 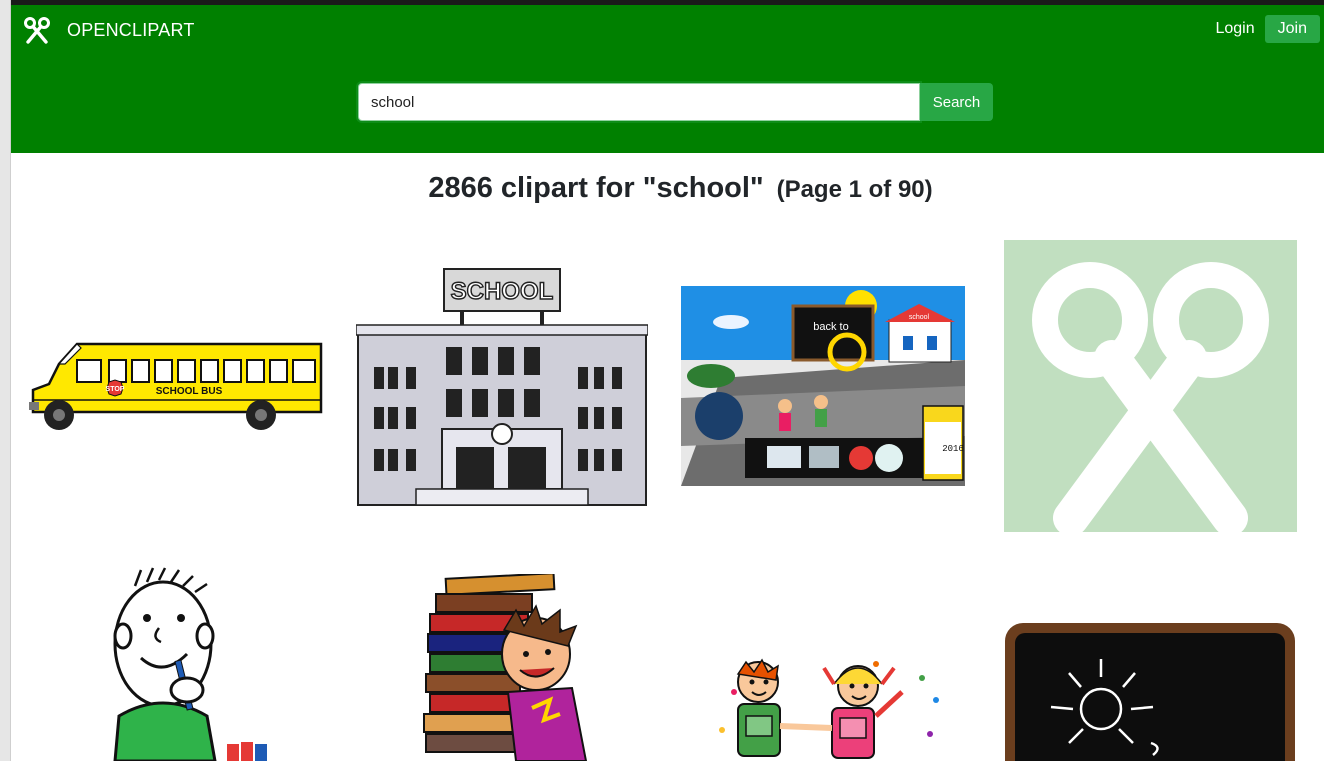 I want to click on back-to-school-collage-image: back to school 2016, so click(x=823, y=386).